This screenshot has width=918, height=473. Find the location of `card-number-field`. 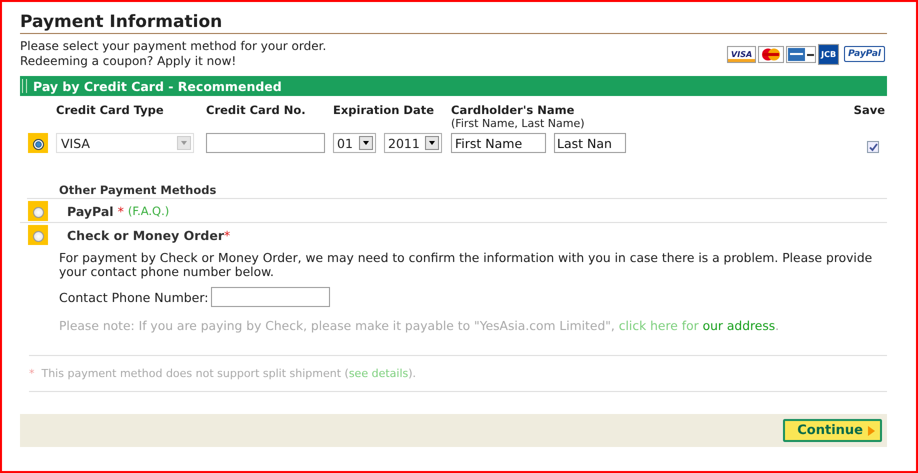

card-number-field is located at coordinates (265, 143).